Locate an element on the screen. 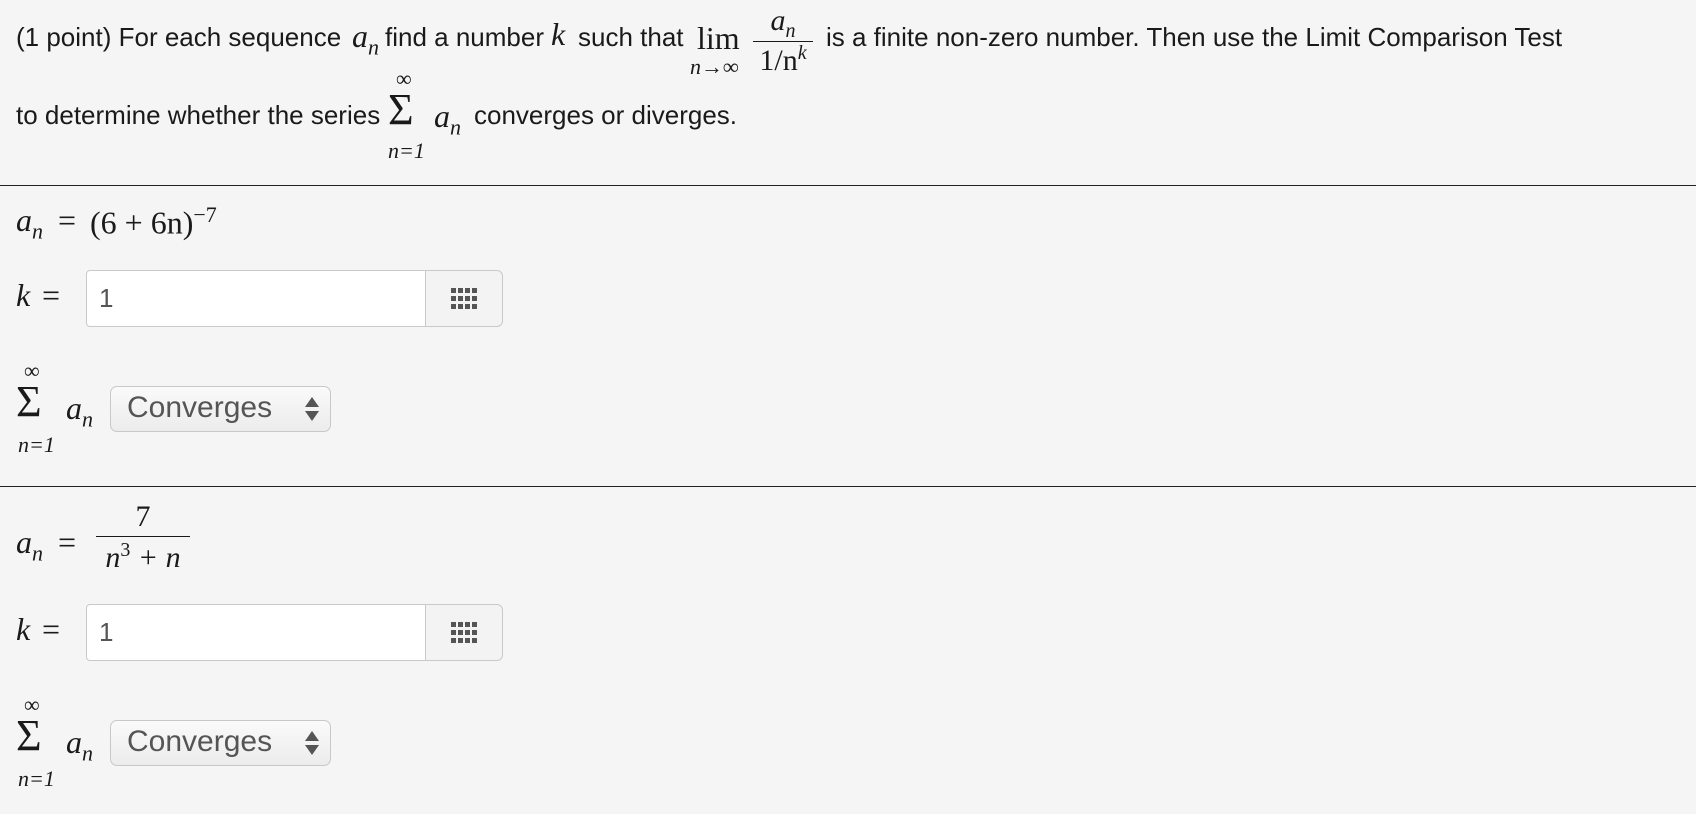 The image size is (1696, 814). part2-k-equals: = is located at coordinates (51, 629).